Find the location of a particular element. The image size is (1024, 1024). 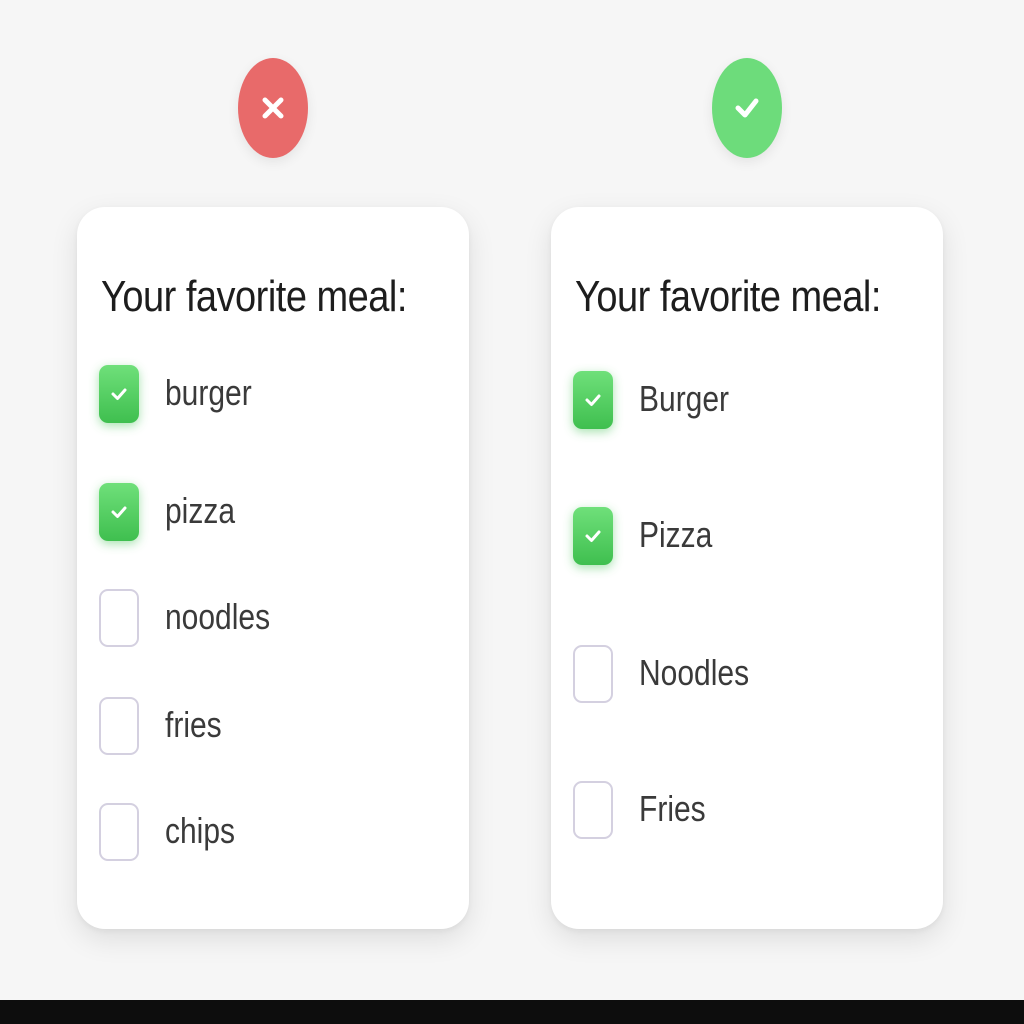

option-label: Fries is located at coordinates (672, 809).